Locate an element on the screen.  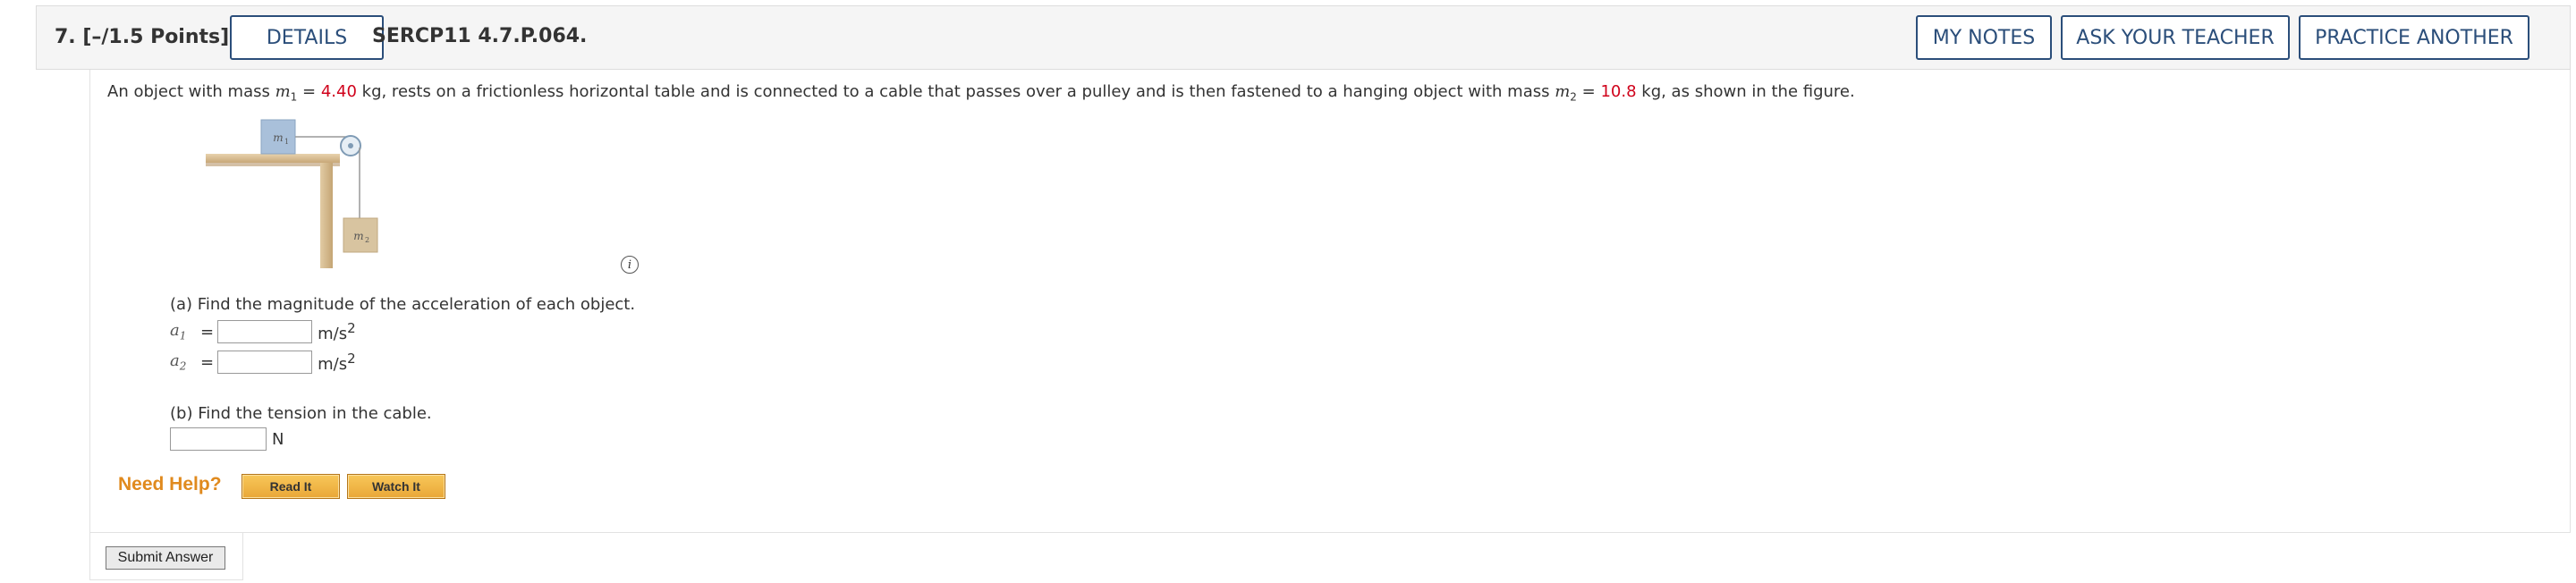
tension-unit: N is located at coordinates (278, 439).